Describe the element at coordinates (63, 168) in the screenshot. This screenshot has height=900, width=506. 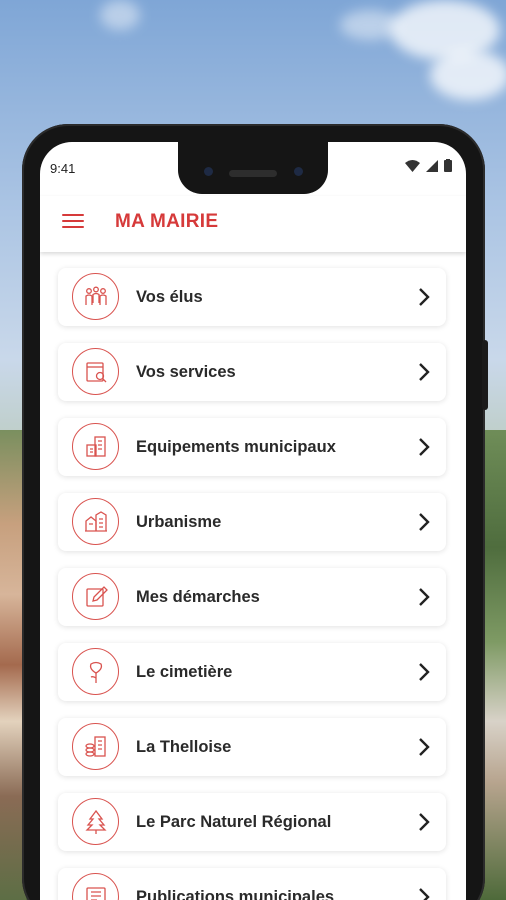
I see `status-time: 9:41` at that location.